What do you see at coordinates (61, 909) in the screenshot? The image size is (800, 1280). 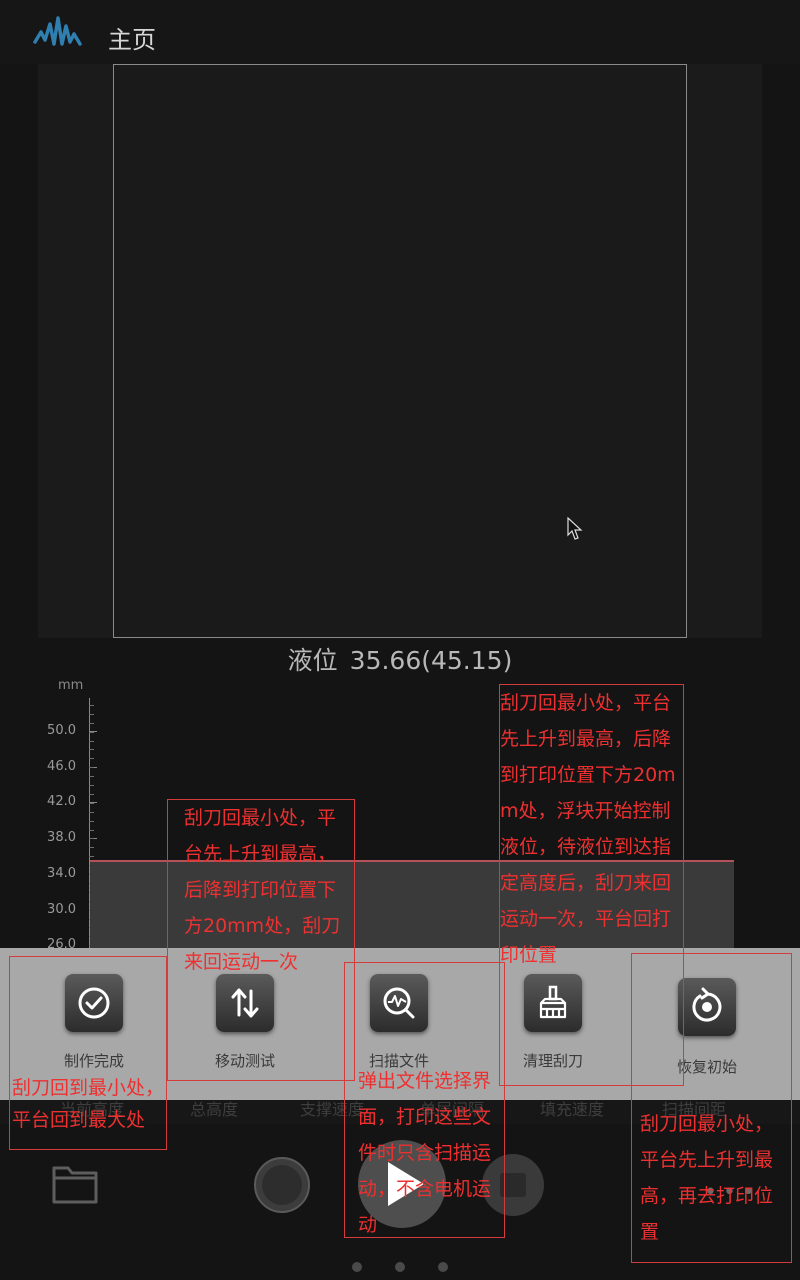 I see `y-tick-label: 30.0` at bounding box center [61, 909].